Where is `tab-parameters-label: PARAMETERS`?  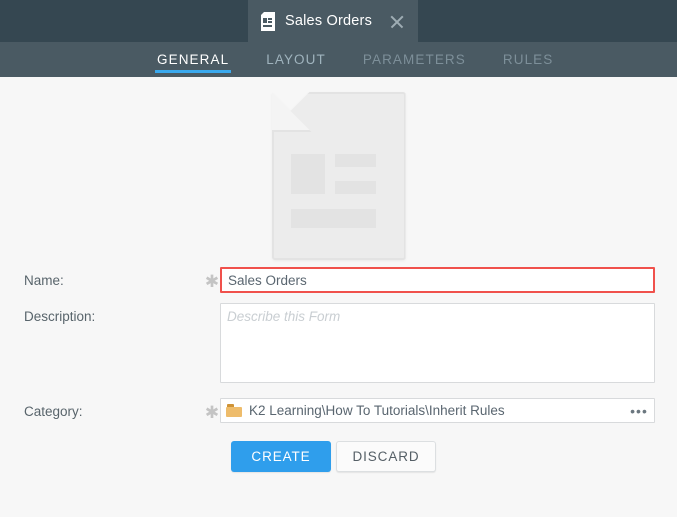 tab-parameters-label: PARAMETERS is located at coordinates (414, 59).